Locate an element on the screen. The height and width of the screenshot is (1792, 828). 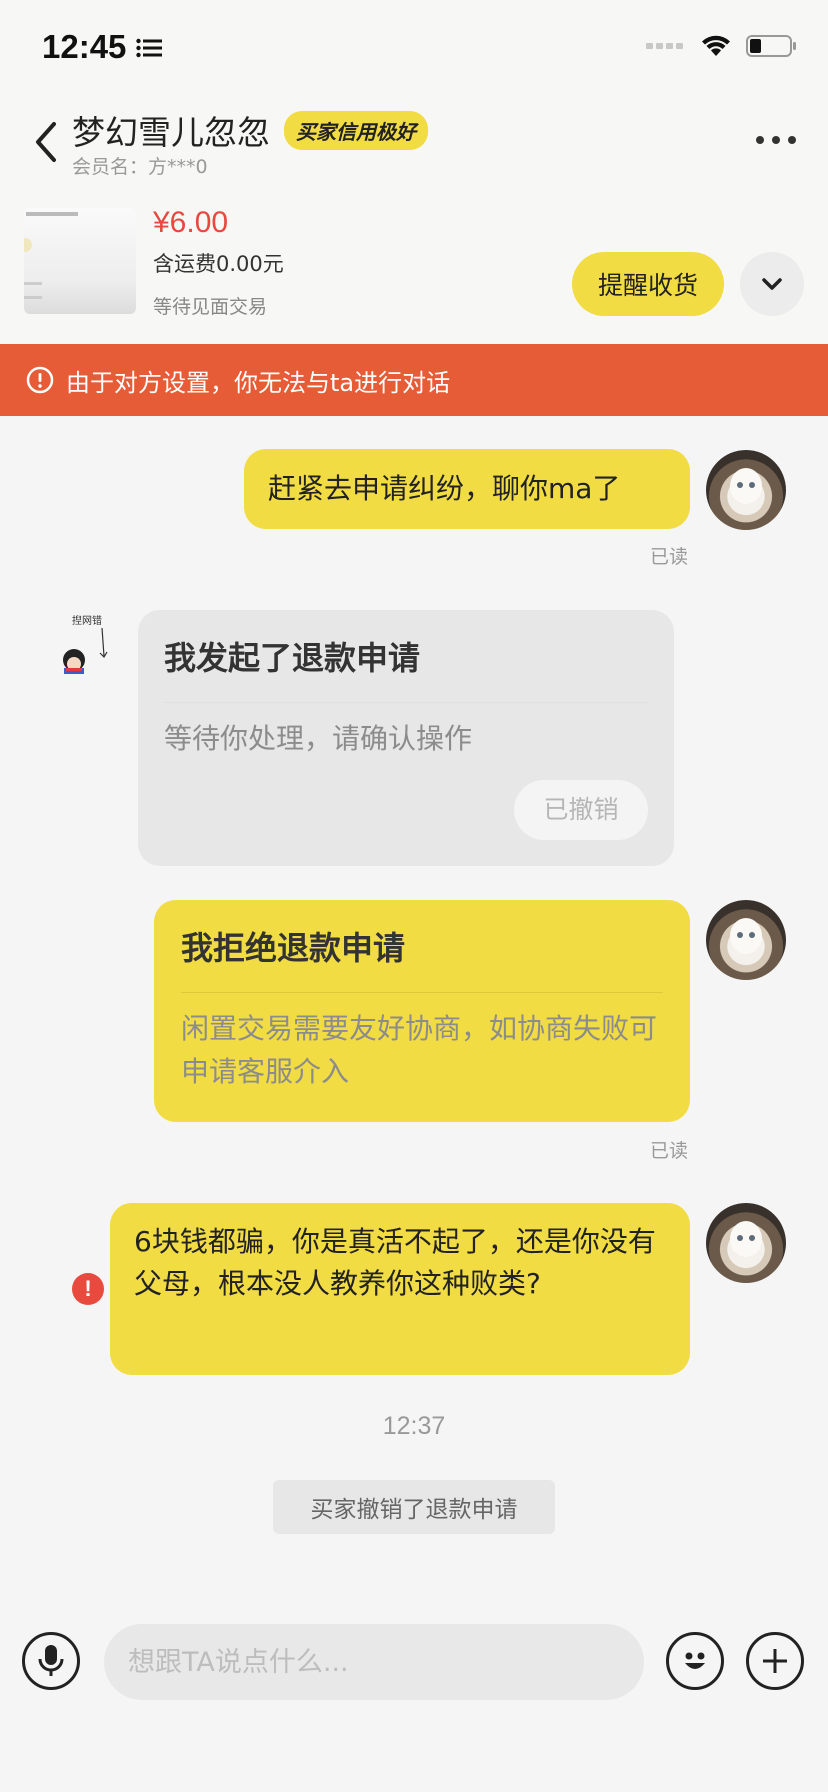
message-text: 赶紧去申请纠纷，聊你ma了 is located at coordinates (444, 488).